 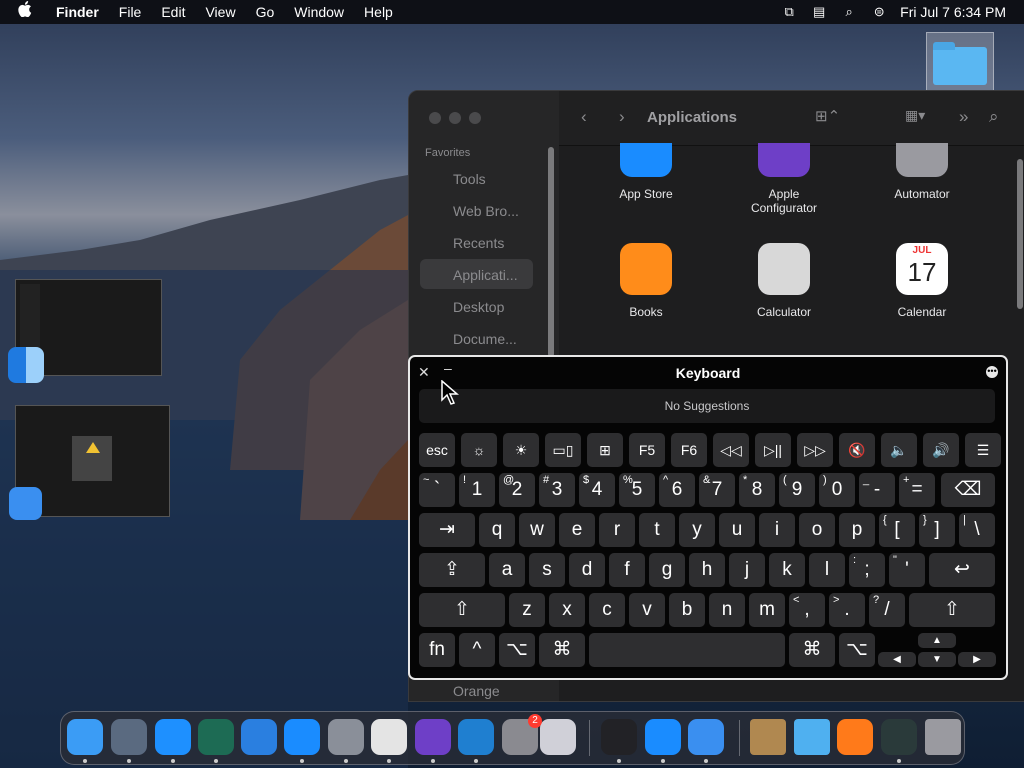 I want to click on key-arrow-up: ▲, so click(x=937, y=640).